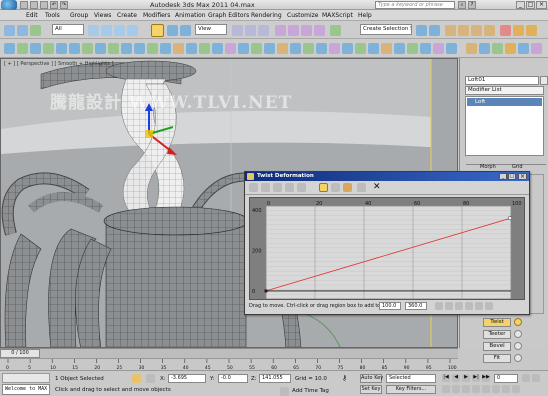 Image resolution: width=548 pixels, height=396 pixels. What do you see at coordinates (476, 389) in the screenshot?
I see `zoom-extents-all-icon` at bounding box center [476, 389].